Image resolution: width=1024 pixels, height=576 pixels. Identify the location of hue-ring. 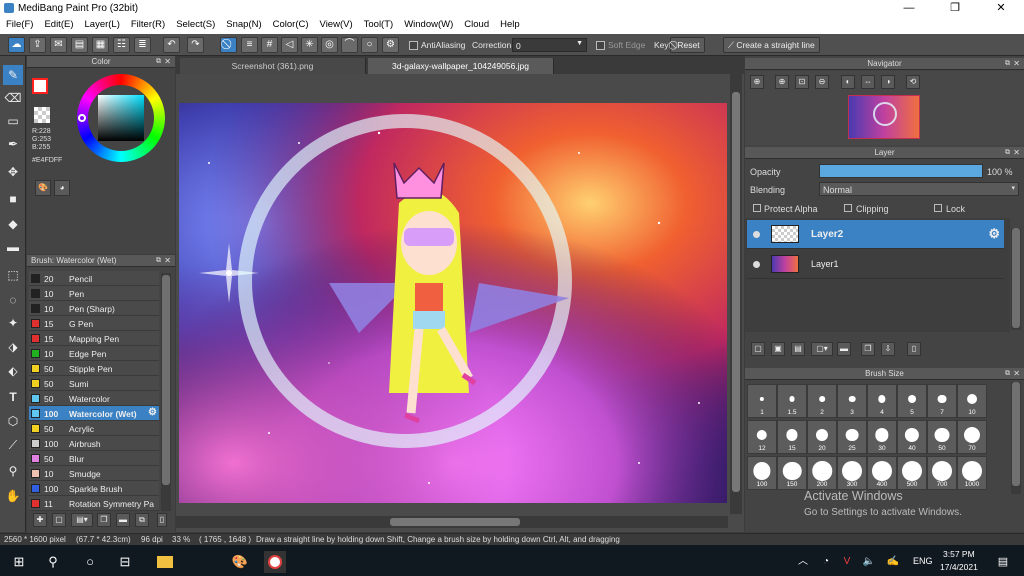
(121, 118).